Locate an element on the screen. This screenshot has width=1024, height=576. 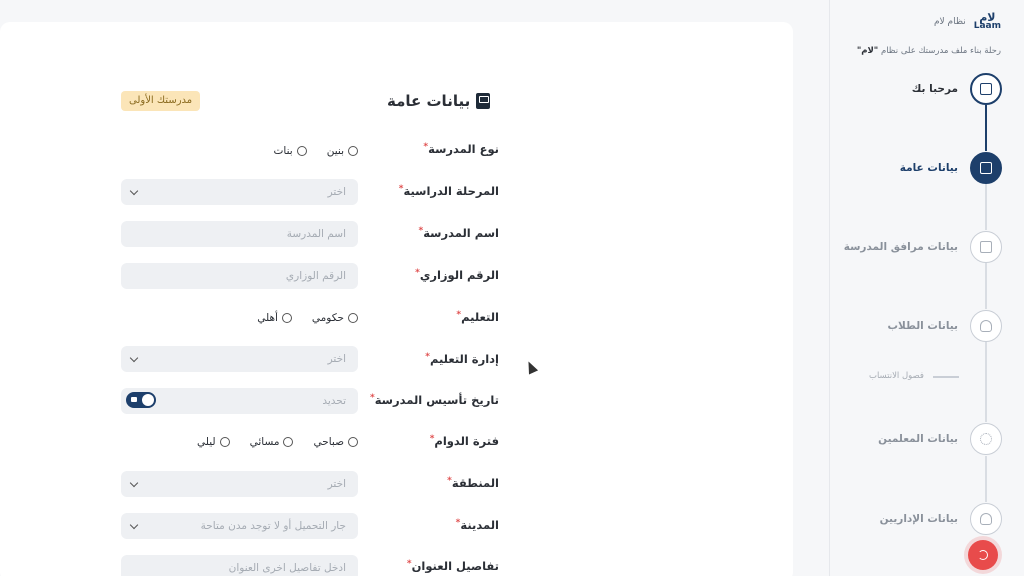
label-school-name: اسم المدرسة* is located at coordinates (458, 233).